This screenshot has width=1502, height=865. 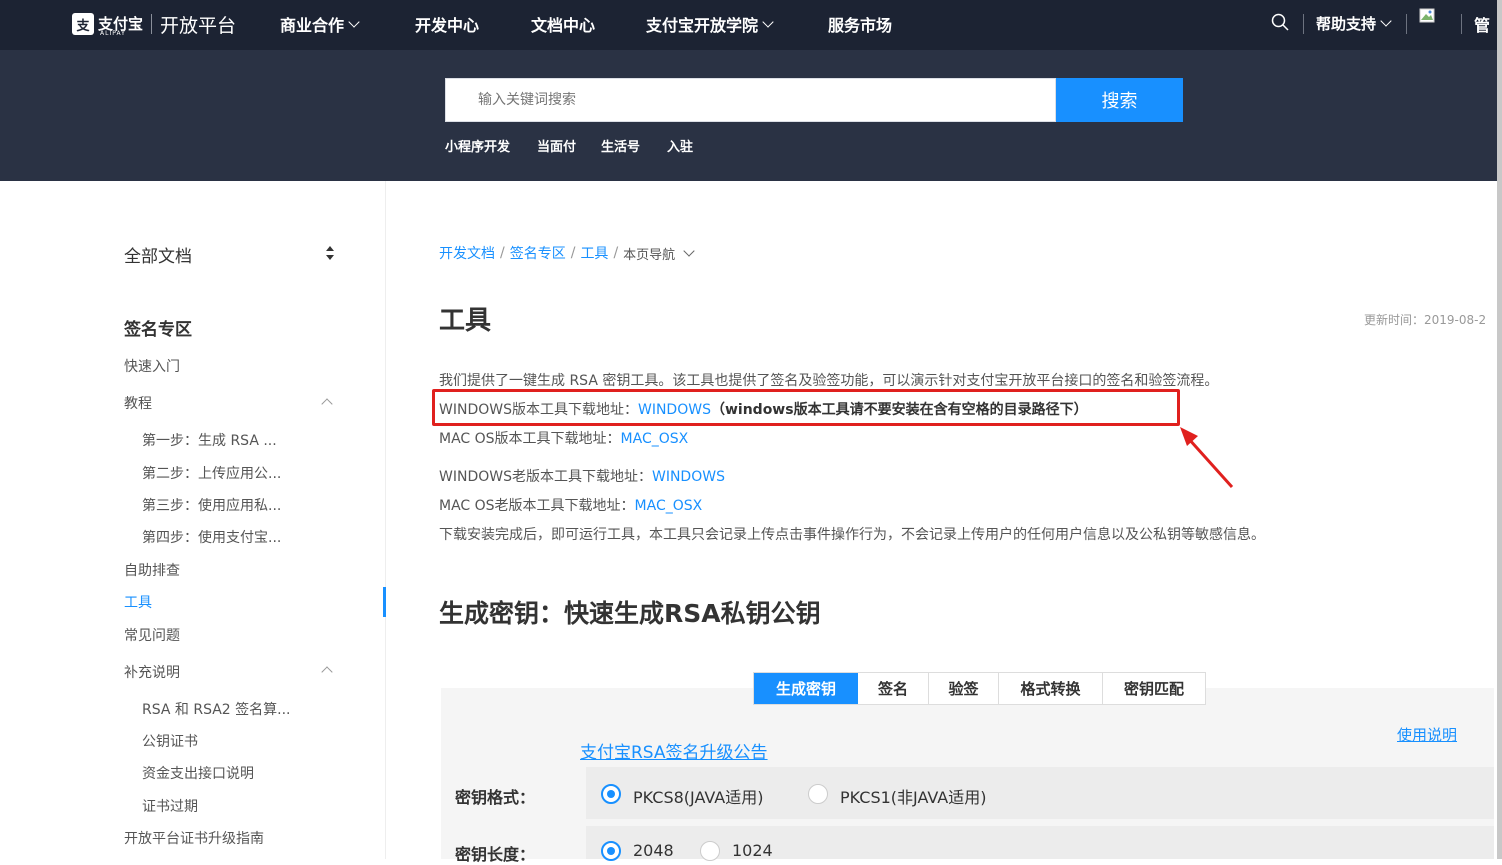 What do you see at coordinates (806, 688) in the screenshot?
I see `tab-generate-key: 生成密钥` at bounding box center [806, 688].